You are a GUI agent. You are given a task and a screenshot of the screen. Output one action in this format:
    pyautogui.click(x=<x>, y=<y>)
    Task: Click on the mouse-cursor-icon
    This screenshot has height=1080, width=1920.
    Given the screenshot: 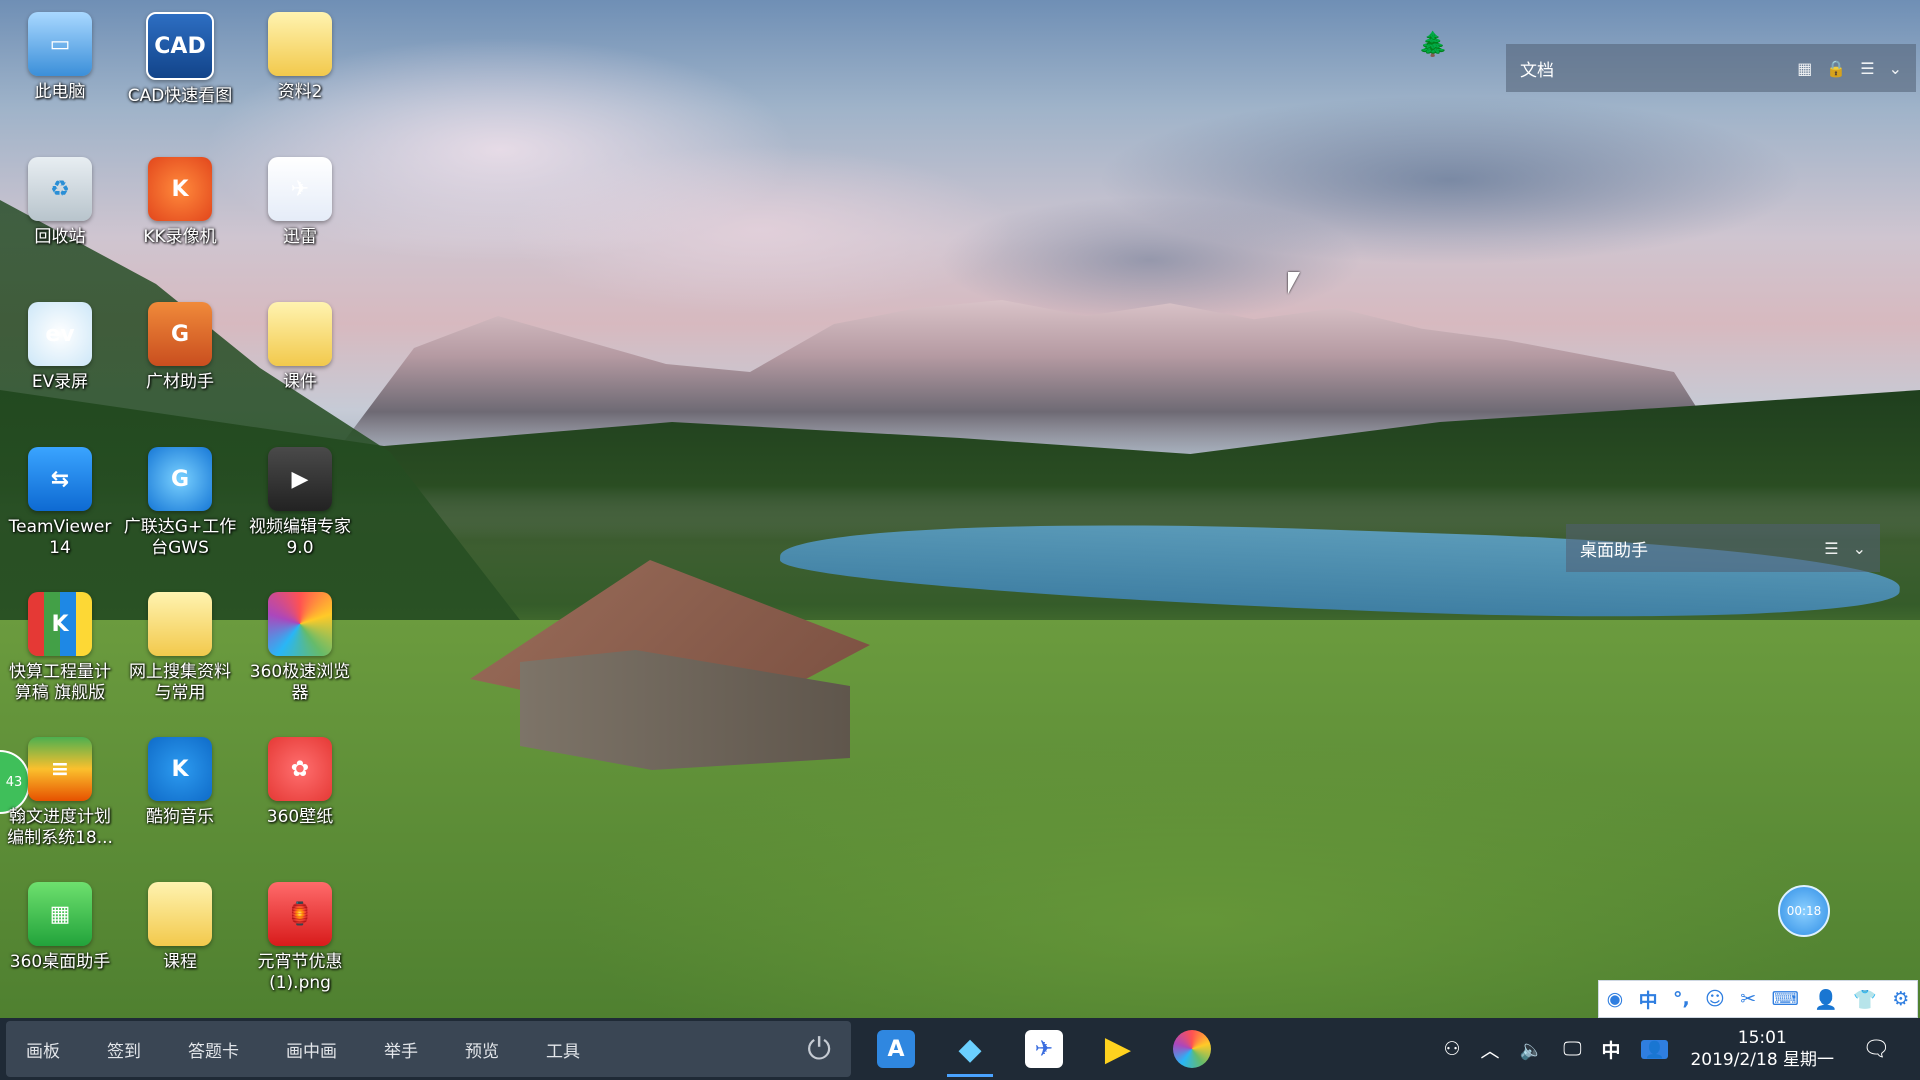 What is the action you would take?
    pyautogui.click(x=1294, y=283)
    